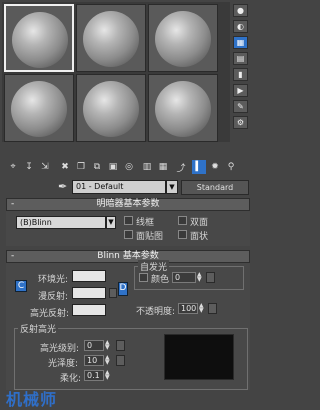 This screenshot has width=320, height=410. I want to click on wire-label: 线框, so click(145, 223).